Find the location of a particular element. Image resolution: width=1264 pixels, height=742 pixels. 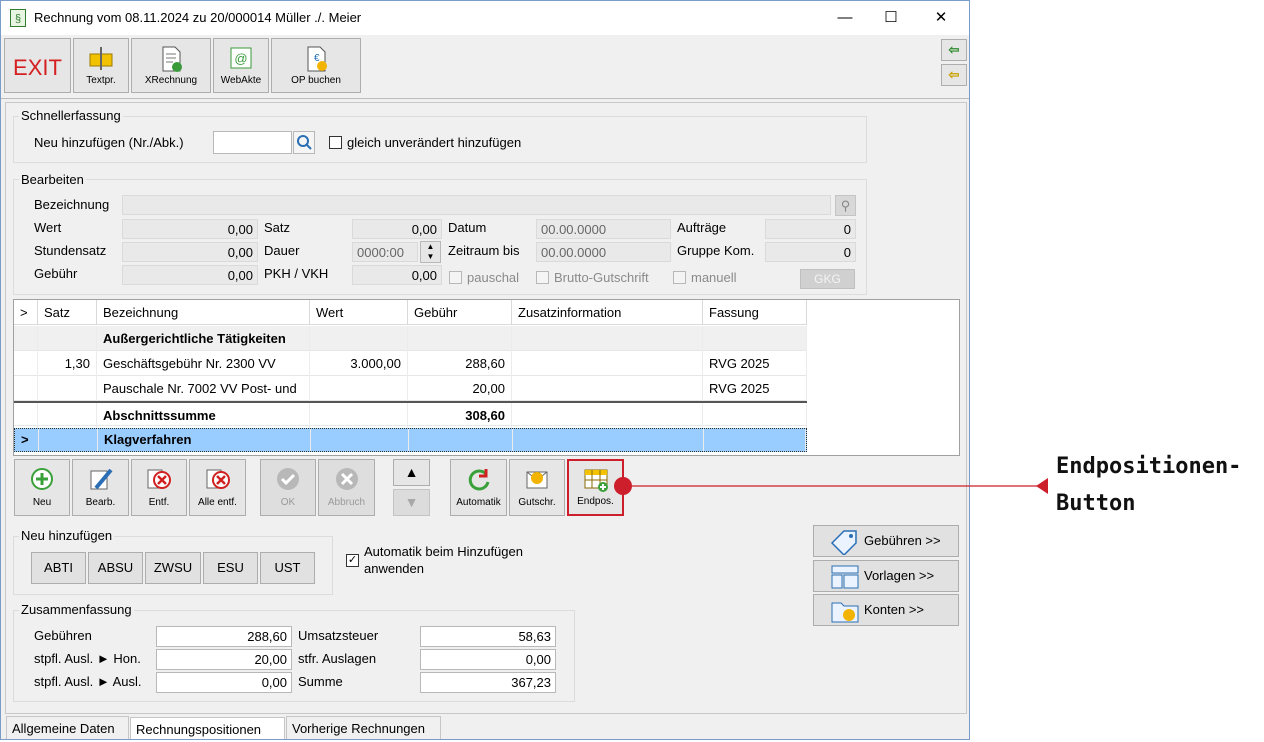

row-gebuehr: 308,60 is located at coordinates (460, 415).